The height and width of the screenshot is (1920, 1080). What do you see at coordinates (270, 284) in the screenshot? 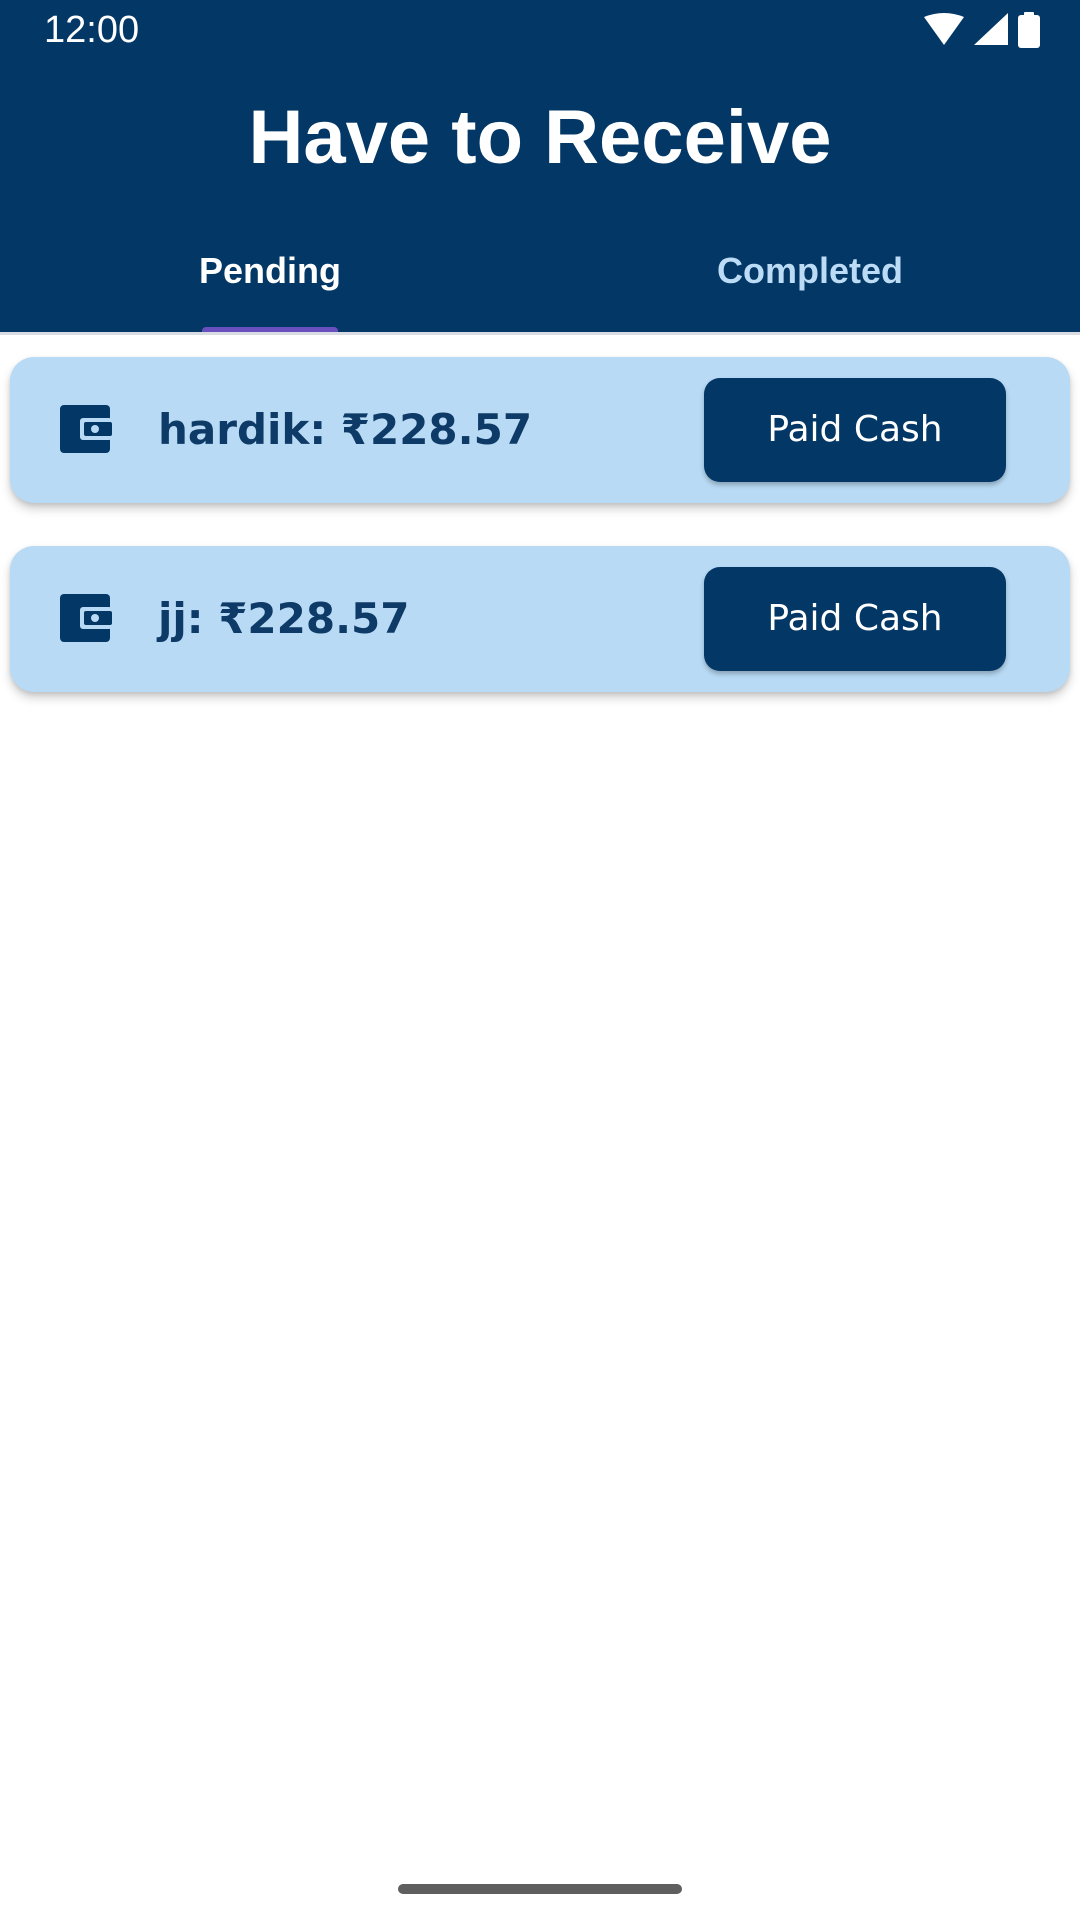
I see `tab-pending: Pending` at bounding box center [270, 284].